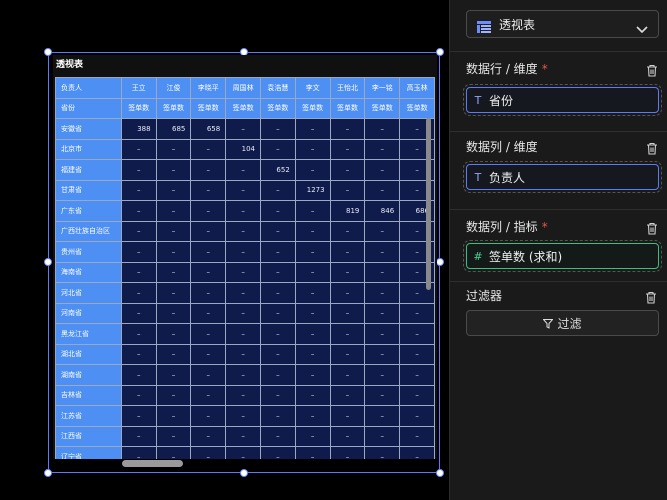  I want to click on value-cell: 685, so click(173, 129).